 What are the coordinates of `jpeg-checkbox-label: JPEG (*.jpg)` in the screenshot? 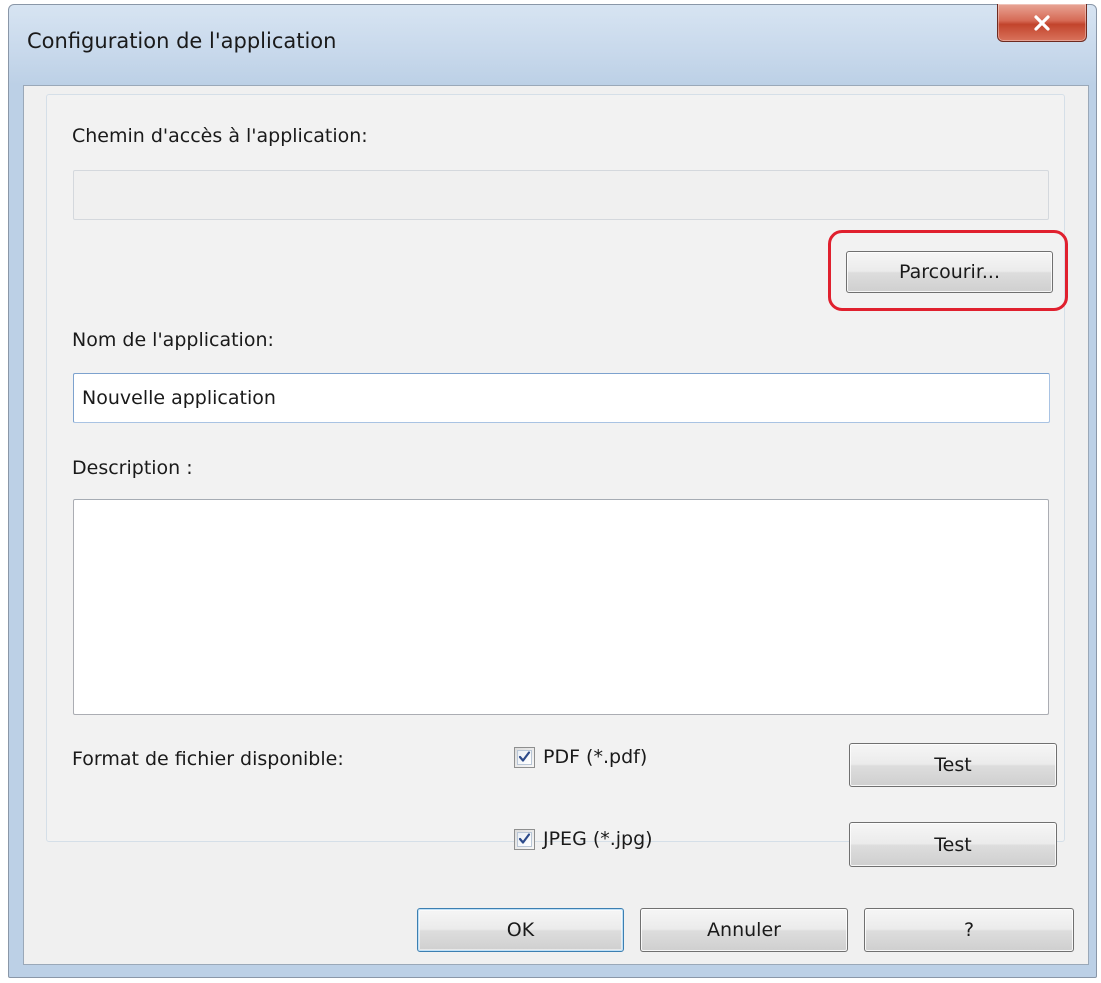 It's located at (598, 839).